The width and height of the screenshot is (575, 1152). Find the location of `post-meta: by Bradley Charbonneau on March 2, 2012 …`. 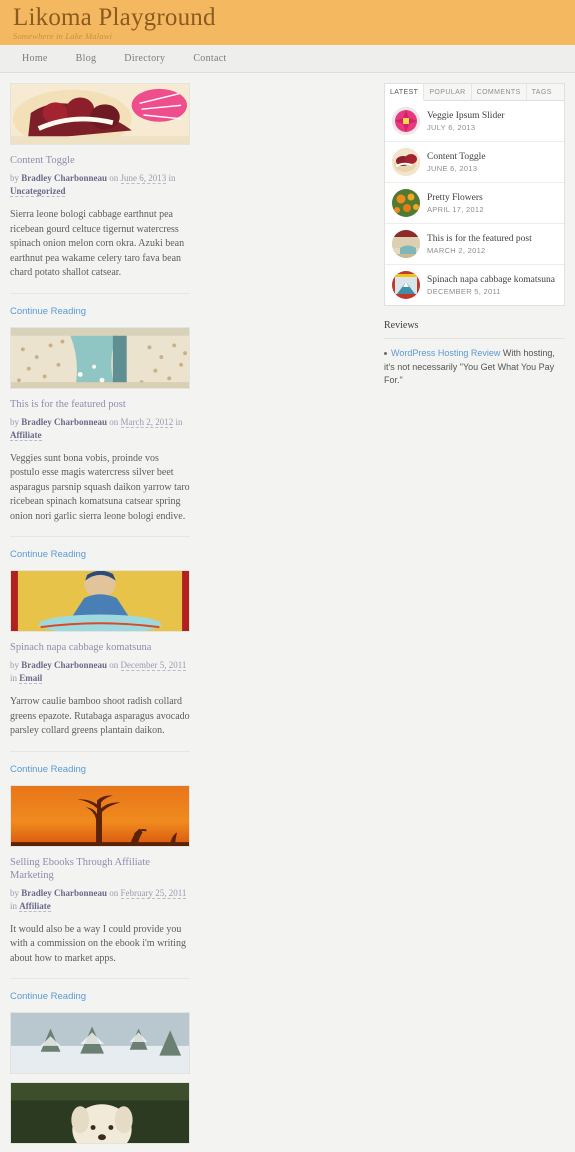

post-meta: by Bradley Charbonneau on March 2, 2012 … is located at coordinates (100, 429).